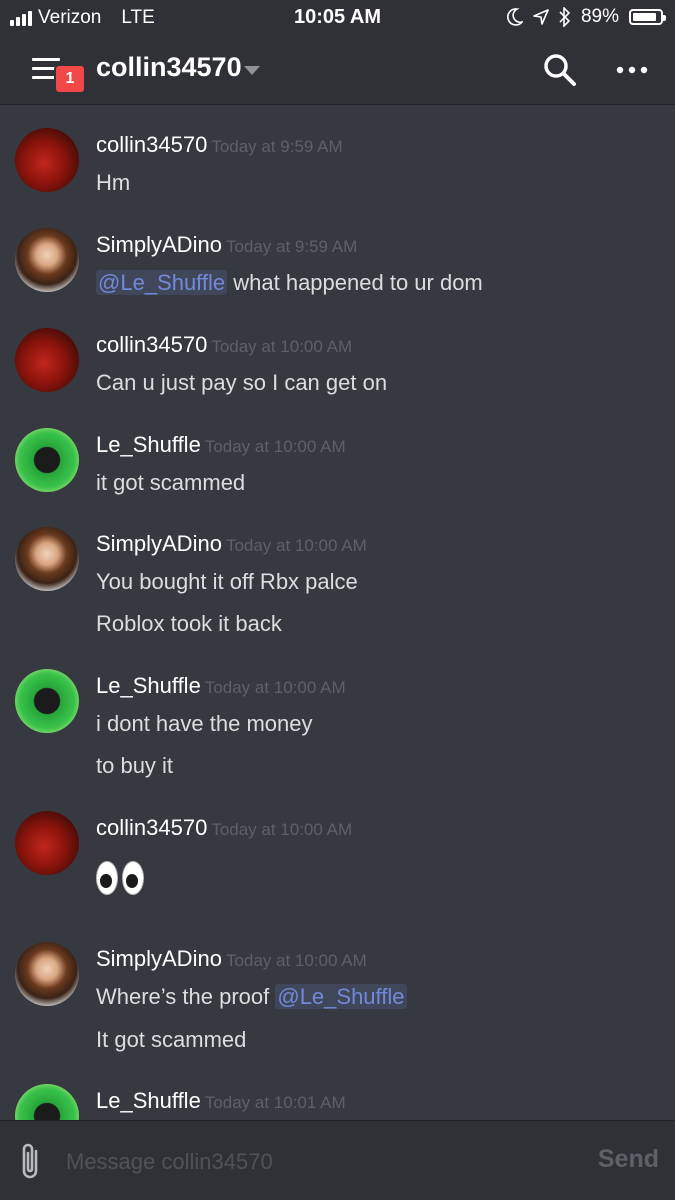  What do you see at coordinates (204, 723) in the screenshot?
I see `message-text: i dont have the money` at bounding box center [204, 723].